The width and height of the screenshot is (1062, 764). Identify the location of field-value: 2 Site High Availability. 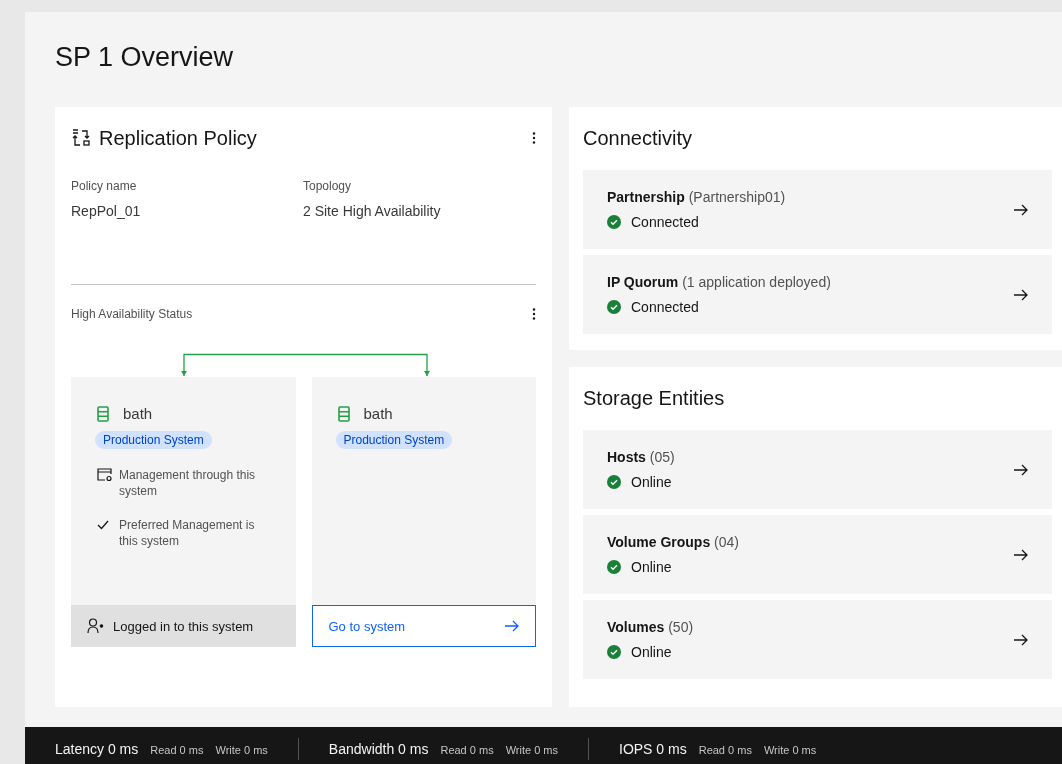
(372, 211).